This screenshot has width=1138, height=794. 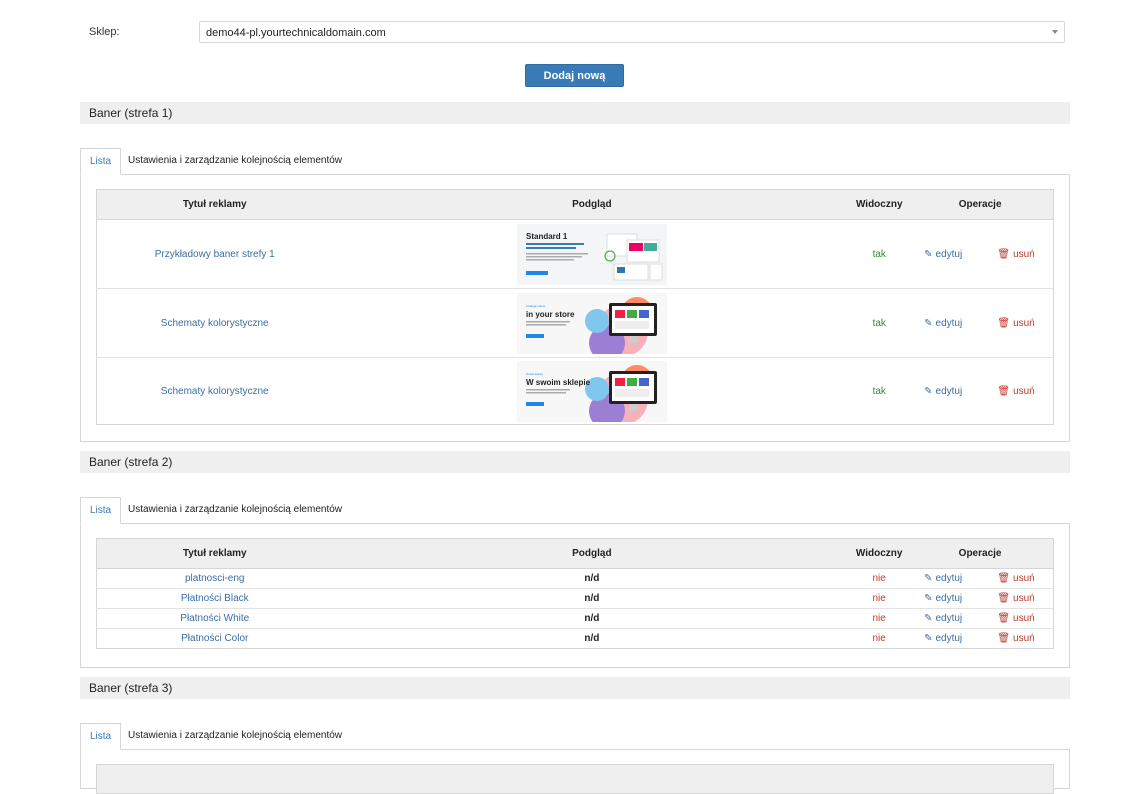 What do you see at coordinates (575, 462) in the screenshot?
I see `section-heading-zone-2: Baner (strefa 2)` at bounding box center [575, 462].